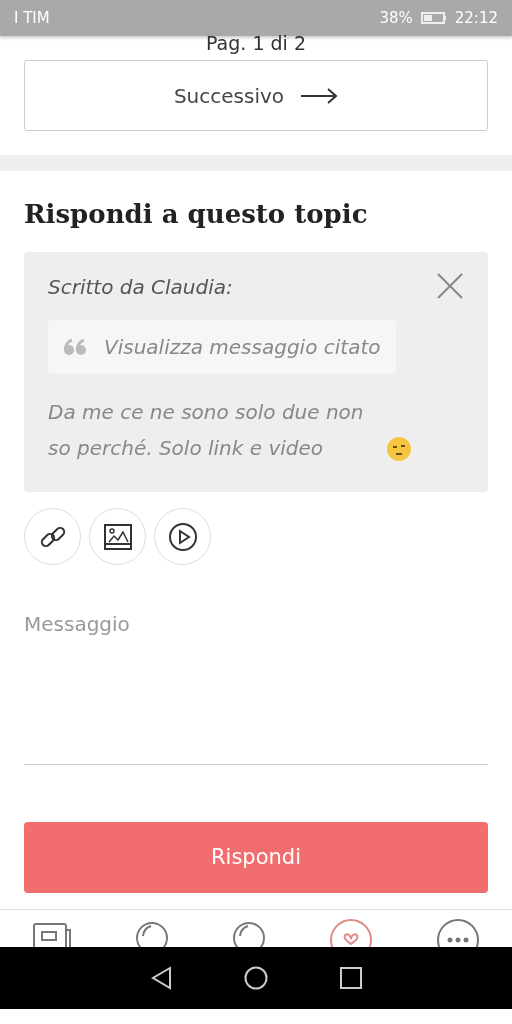  Describe the element at coordinates (433, 18) in the screenshot. I see `battery-icon` at that location.